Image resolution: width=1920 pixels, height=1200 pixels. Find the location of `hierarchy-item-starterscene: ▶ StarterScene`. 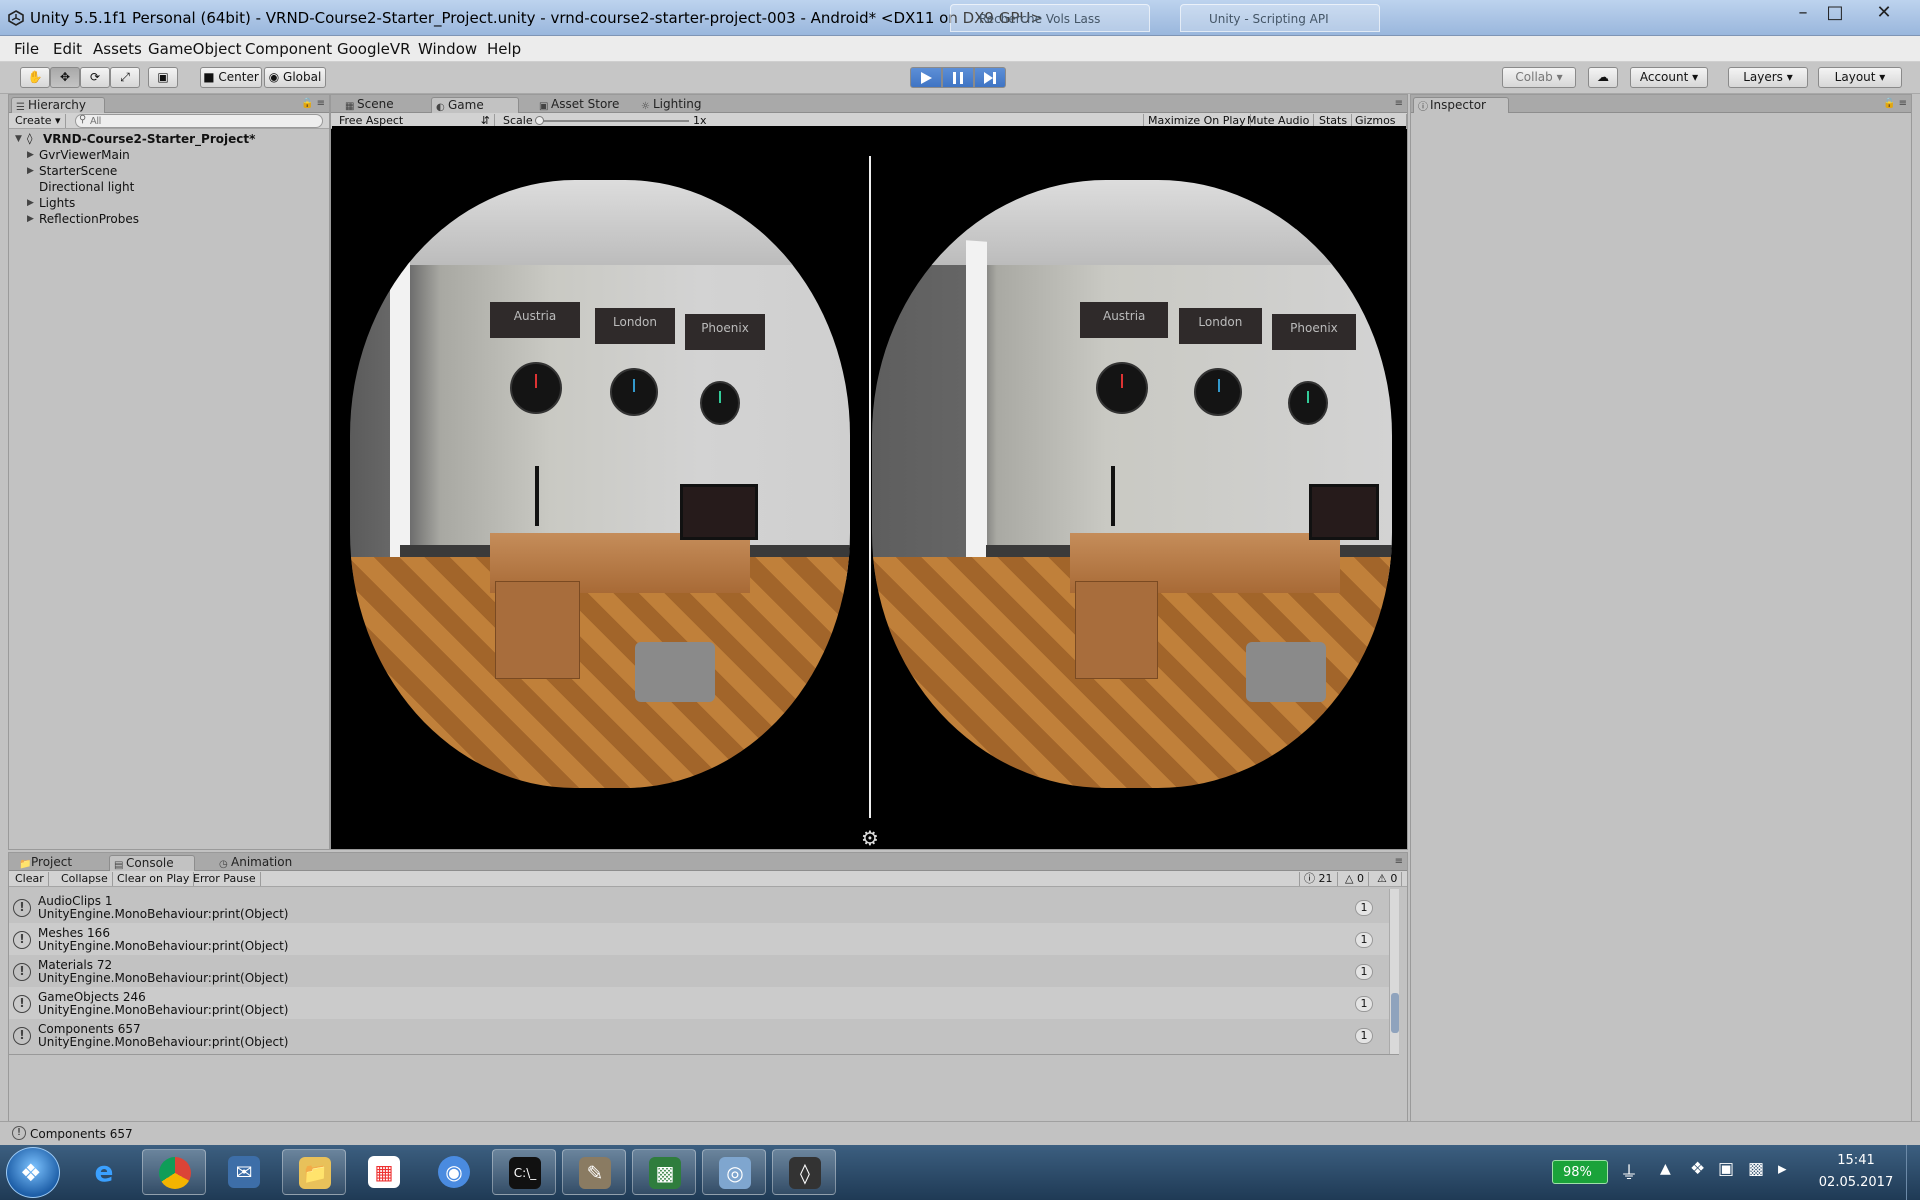

hierarchy-item-starterscene: ▶ StarterScene is located at coordinates (177, 171).